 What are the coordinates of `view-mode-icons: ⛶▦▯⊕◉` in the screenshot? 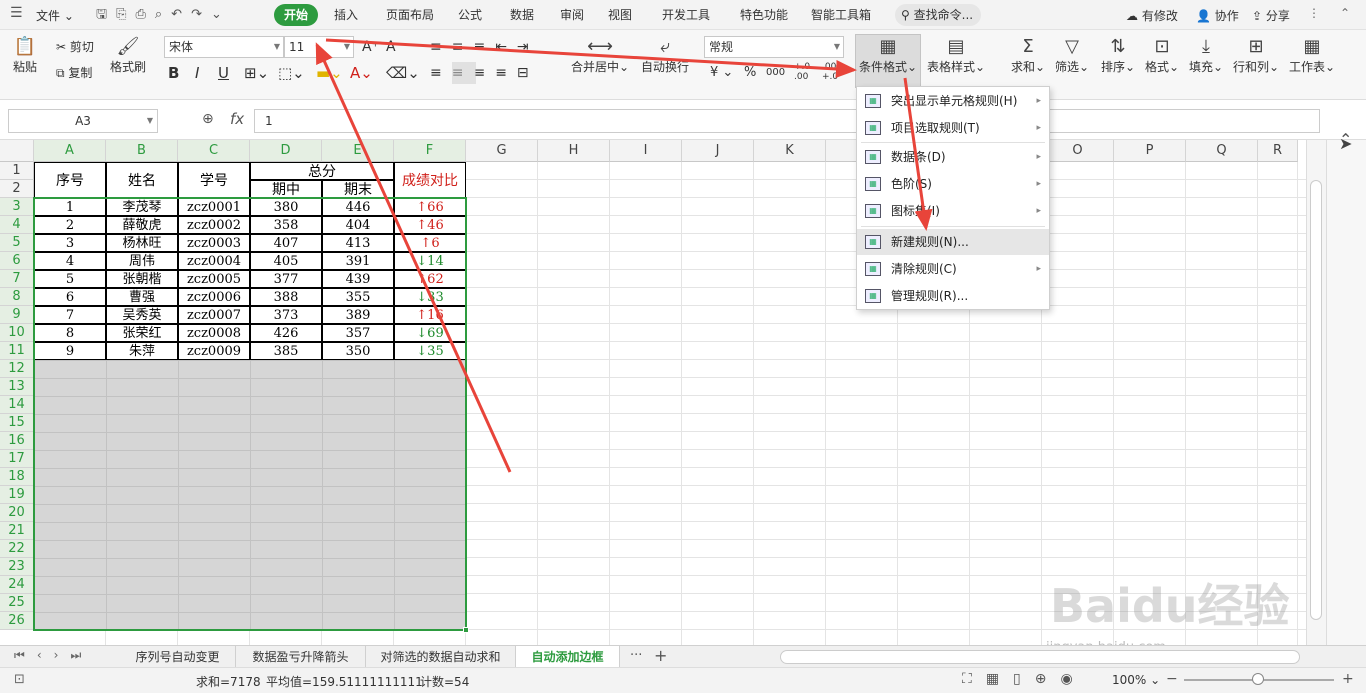 It's located at (1024, 679).